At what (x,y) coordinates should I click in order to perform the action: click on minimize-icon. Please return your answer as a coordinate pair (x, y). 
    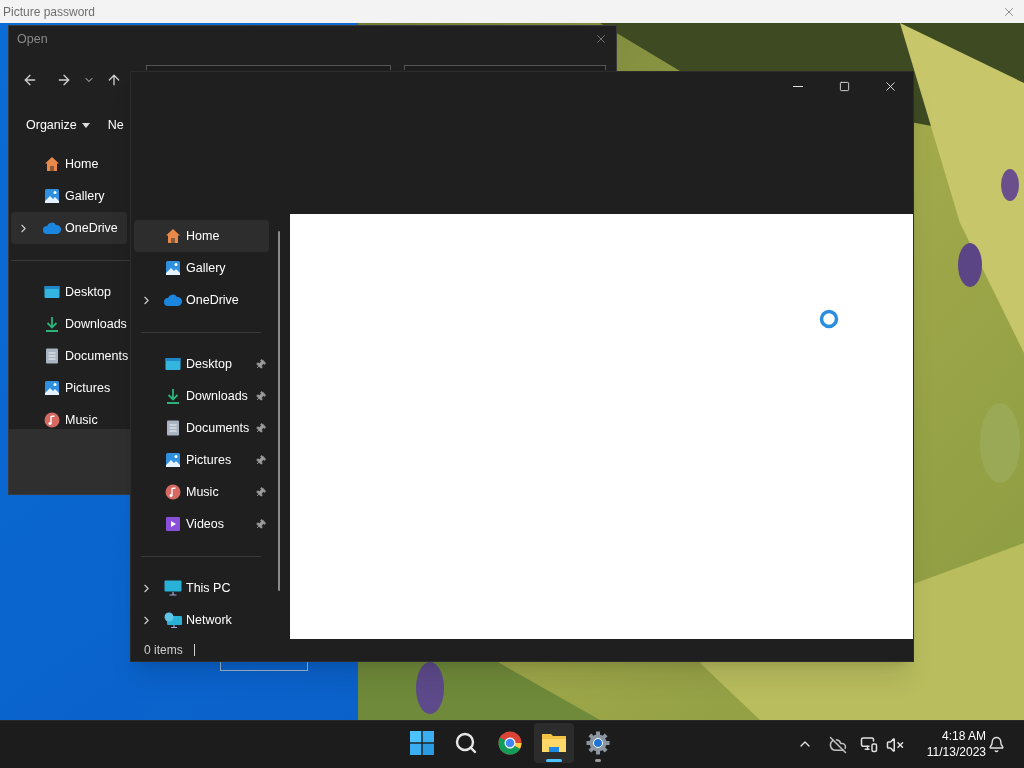
    Looking at the image, I should click on (798, 86).